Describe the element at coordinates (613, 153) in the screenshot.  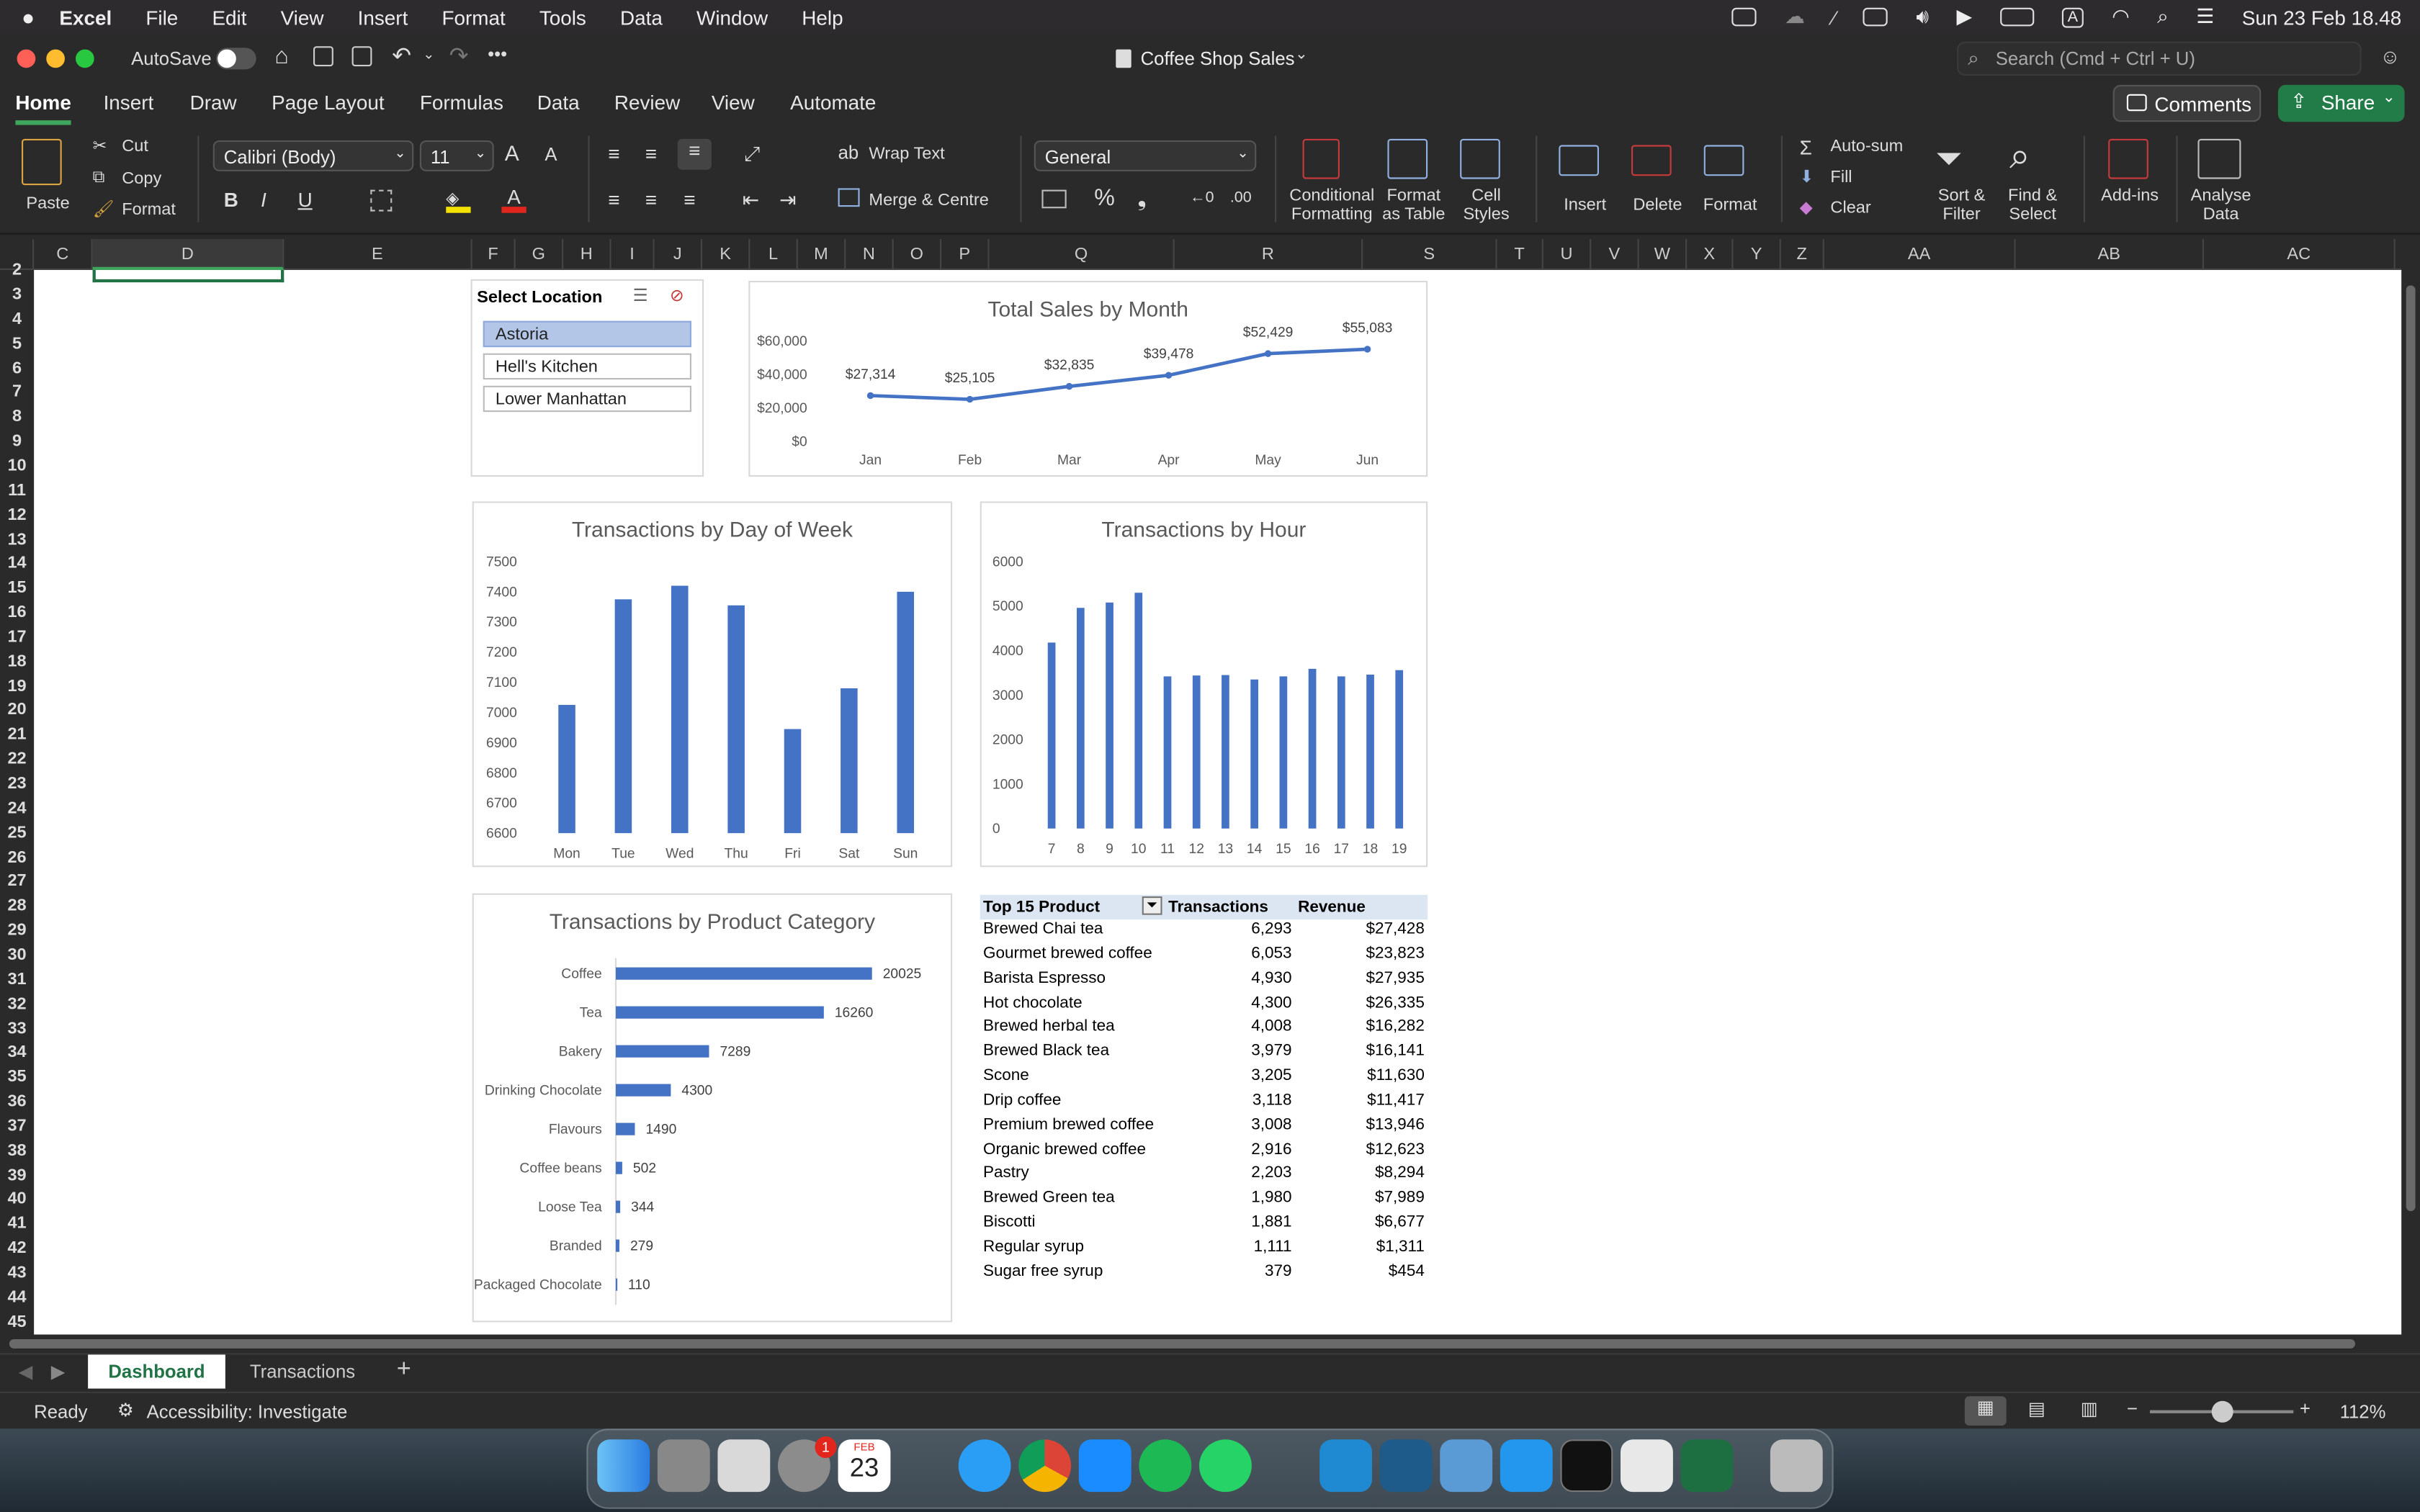
I see `align-top-icon: ≡` at that location.